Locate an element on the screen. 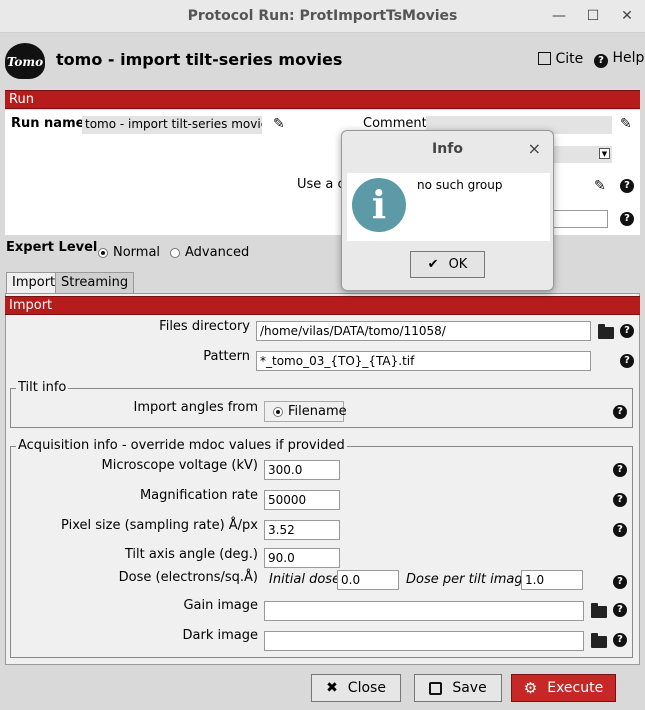  window-titlebar: Protocol Run: ProtImportTsMovies — ☐ ✕ is located at coordinates (322, 16).